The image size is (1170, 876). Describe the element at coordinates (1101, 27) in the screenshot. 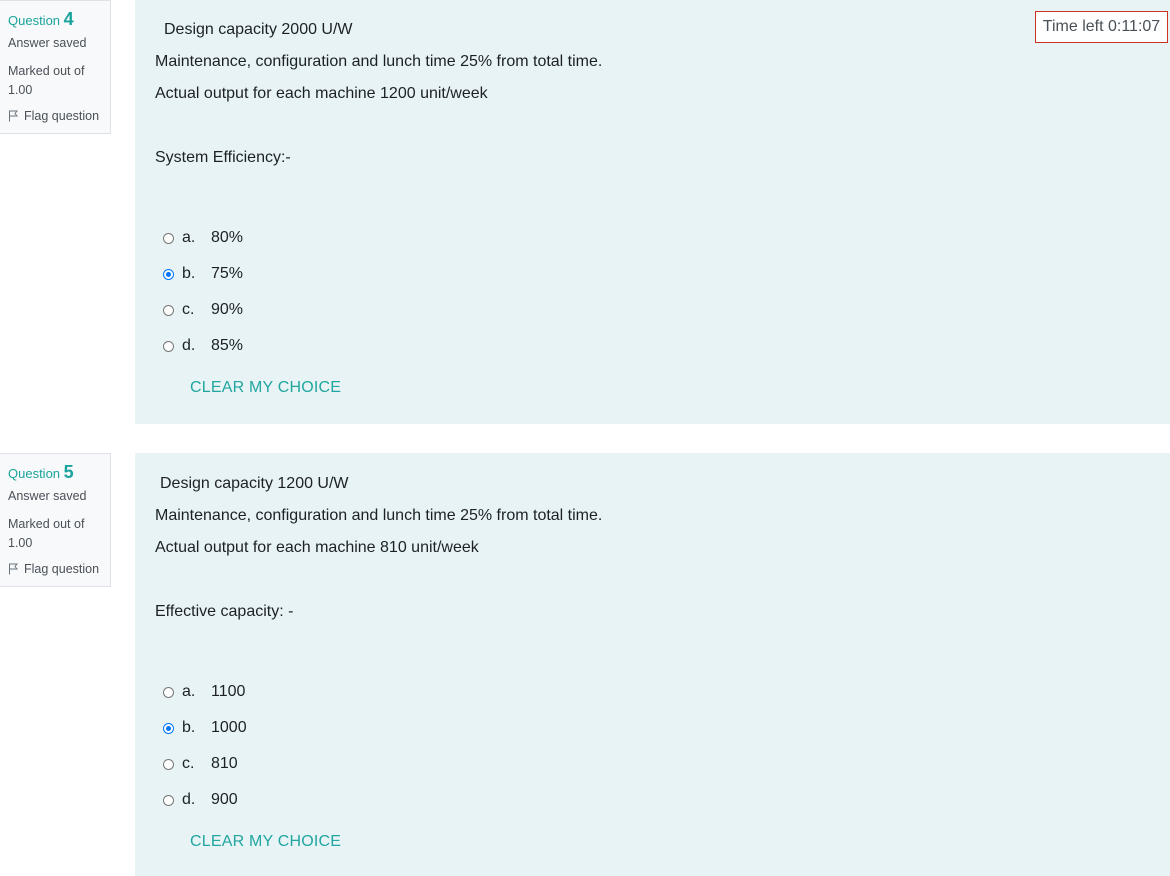

I see `time-left-timer: Time left 0:11:07` at that location.